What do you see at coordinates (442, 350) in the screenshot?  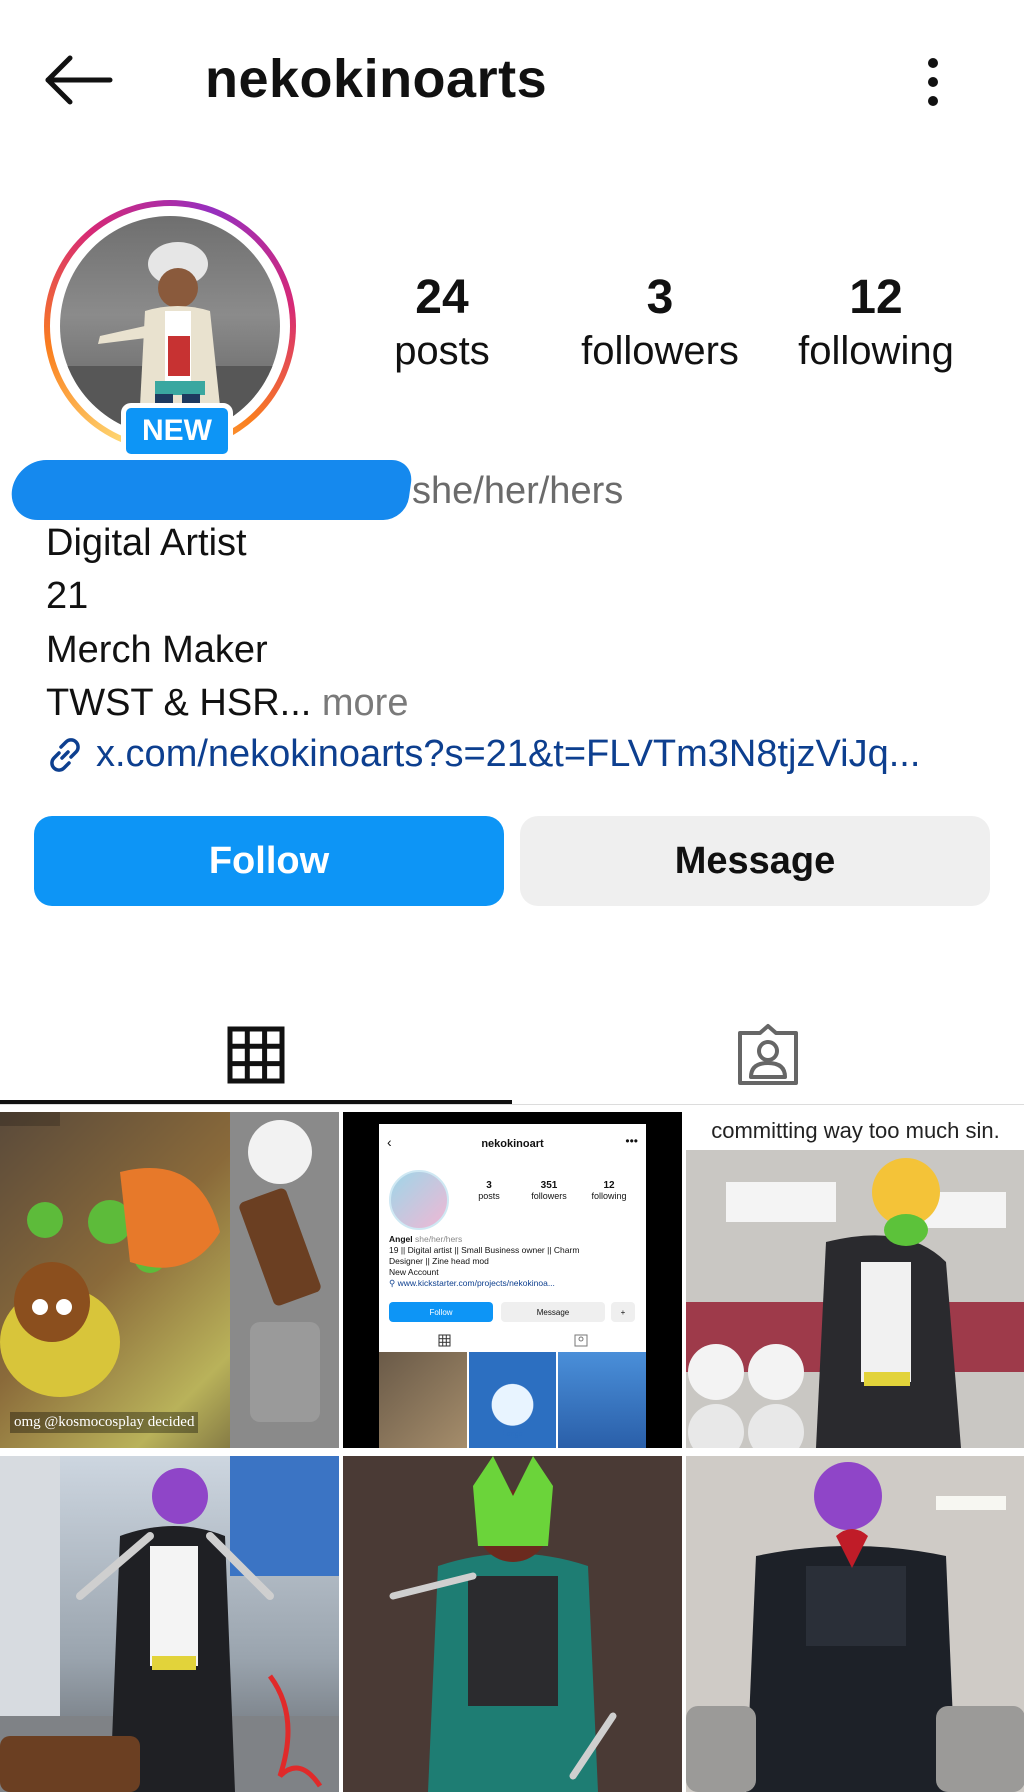 I see `posts-label: posts` at bounding box center [442, 350].